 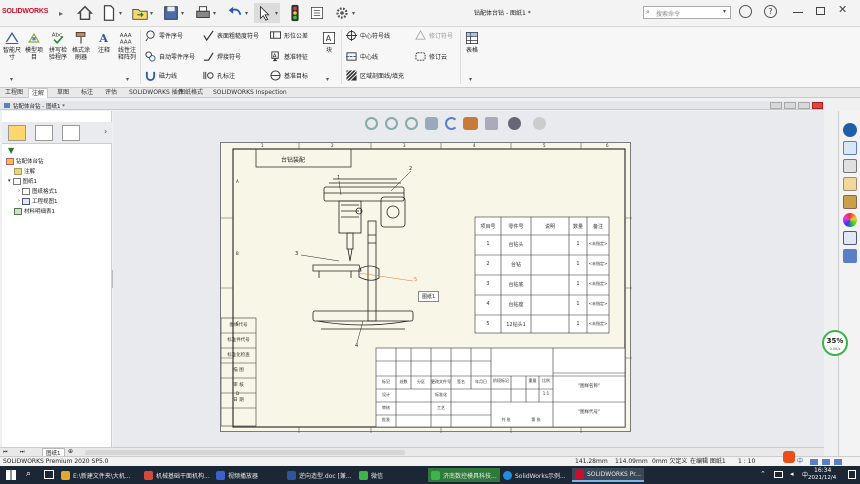 What do you see at coordinates (850, 148) in the screenshot?
I see `design-library-icon` at bounding box center [850, 148].